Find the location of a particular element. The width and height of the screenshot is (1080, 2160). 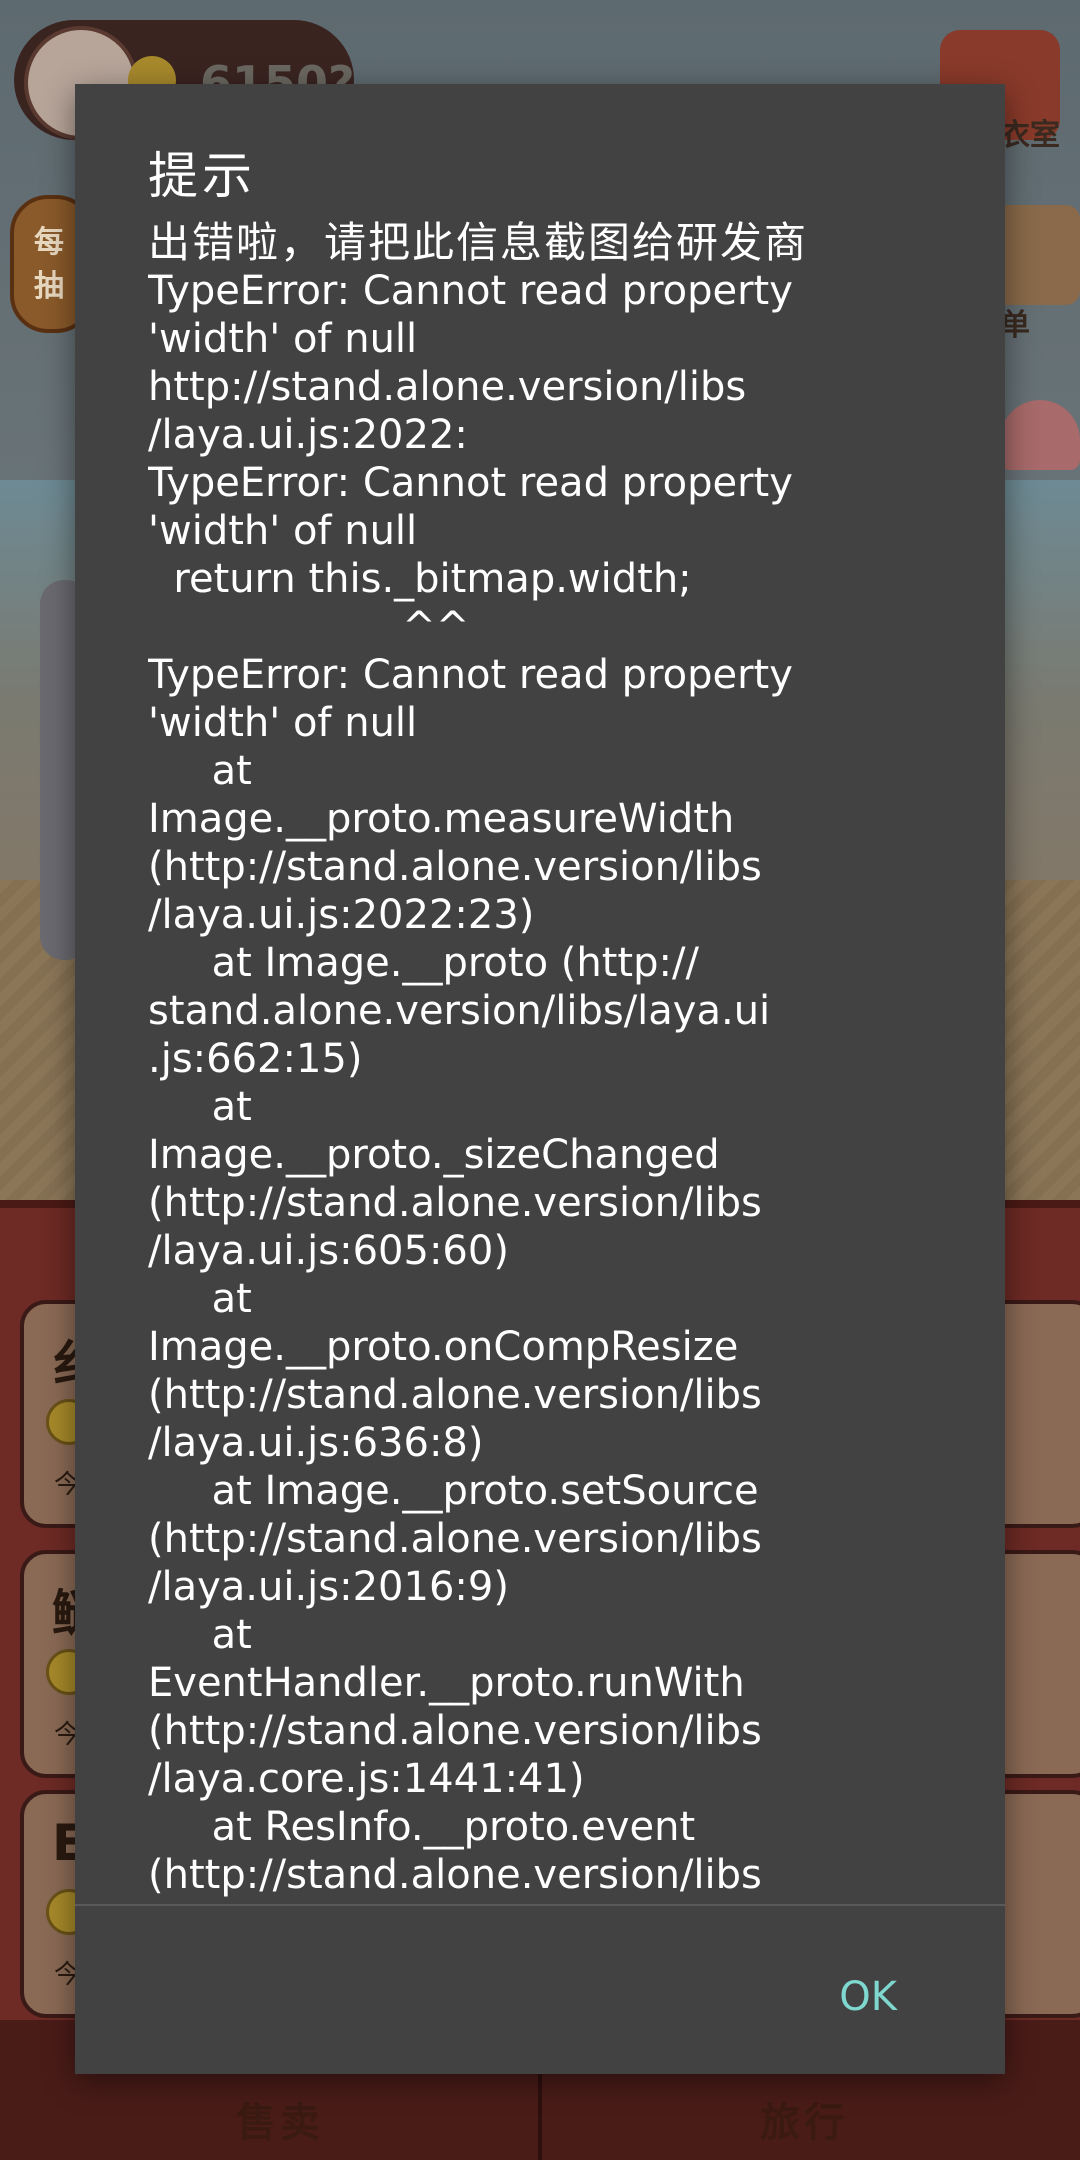

ok-button: OK is located at coordinates (868, 1997).